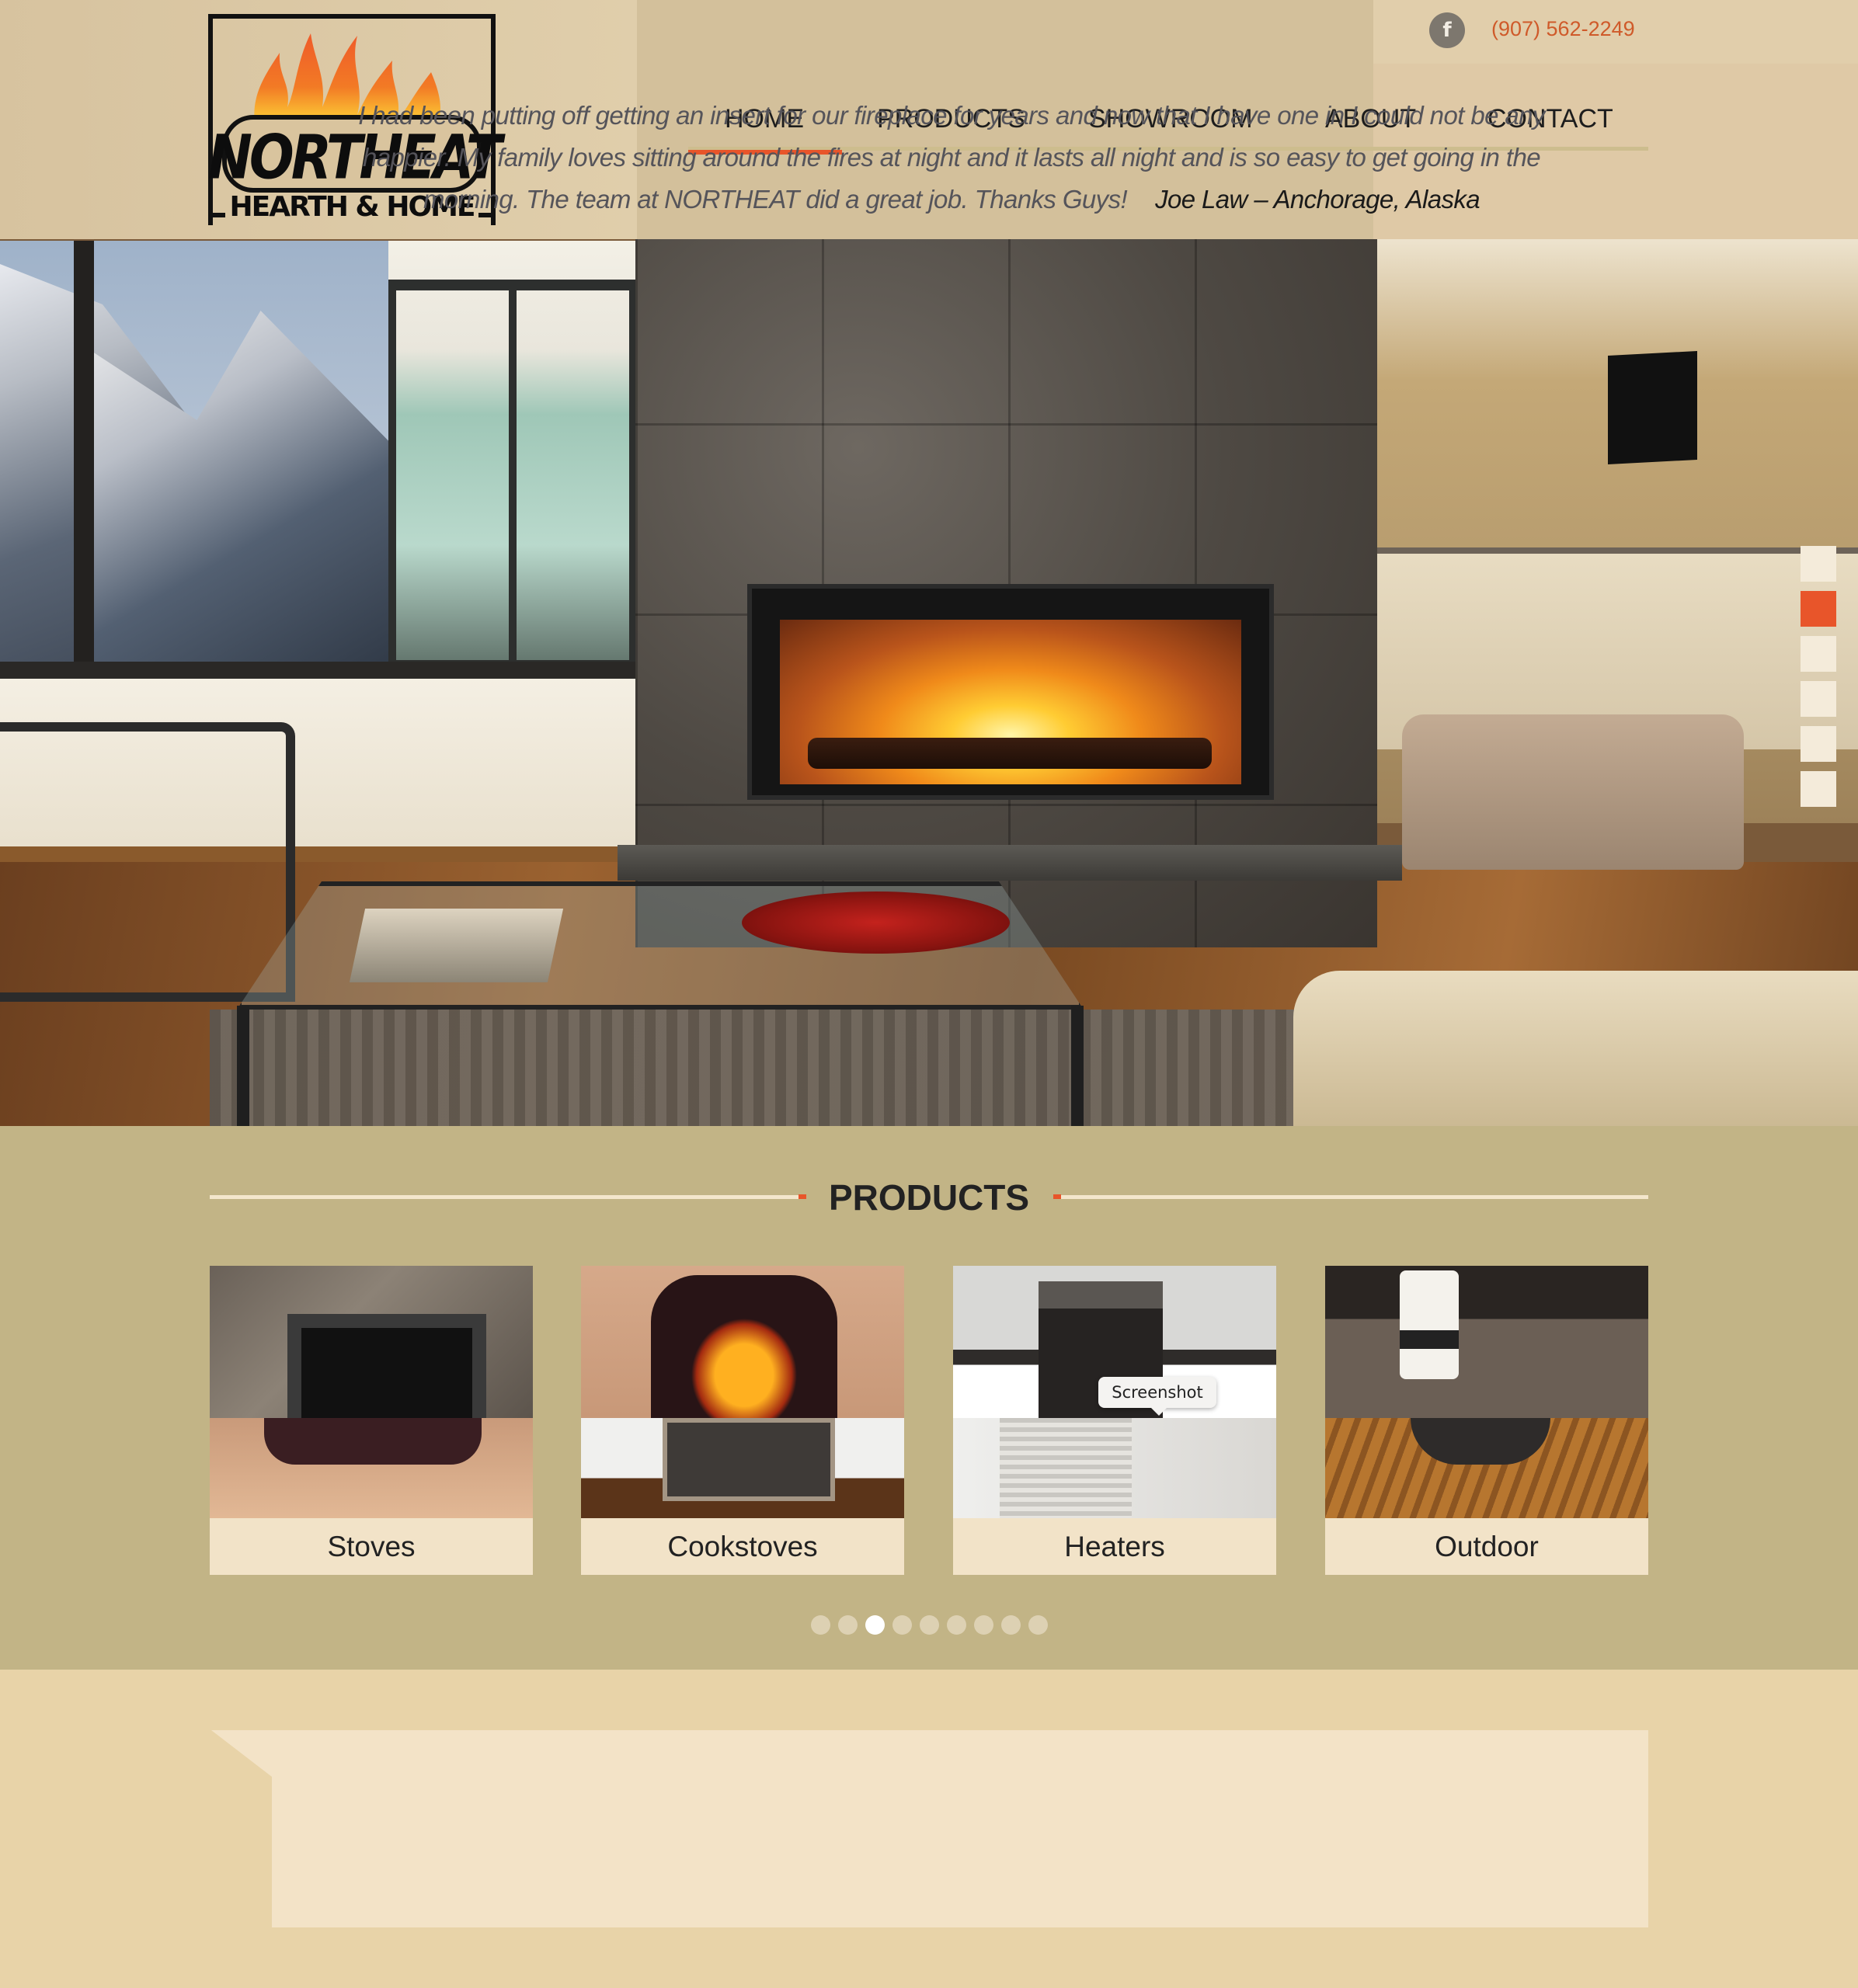 Image resolution: width=1858 pixels, height=1988 pixels. What do you see at coordinates (1447, 30) in the screenshot?
I see `facebook-icon: f` at bounding box center [1447, 30].